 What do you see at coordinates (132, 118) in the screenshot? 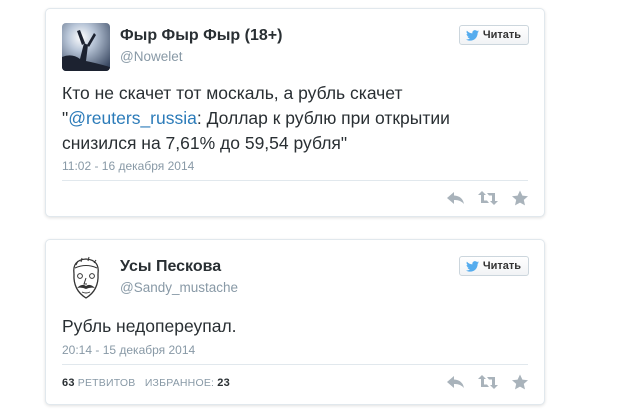
I see `mention-link: @reuters_russia` at bounding box center [132, 118].